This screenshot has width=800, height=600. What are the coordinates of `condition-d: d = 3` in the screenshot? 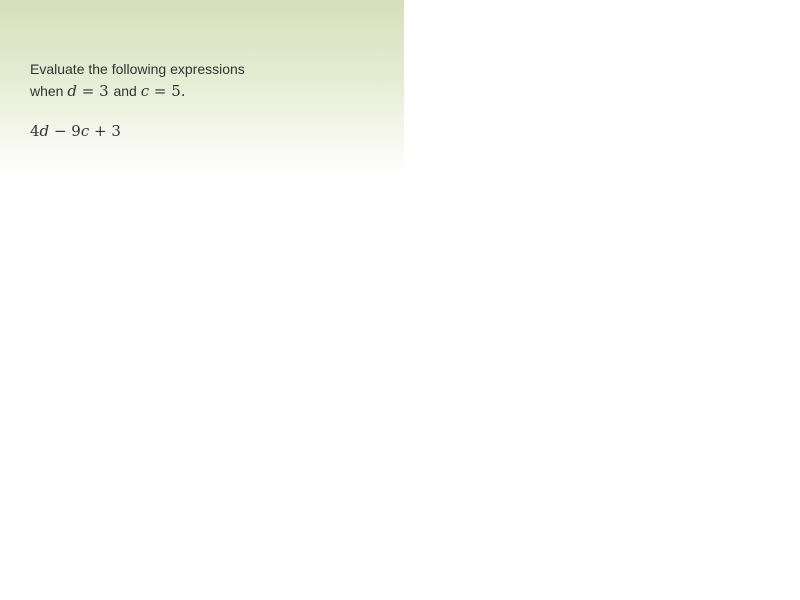 It's located at (88, 91).